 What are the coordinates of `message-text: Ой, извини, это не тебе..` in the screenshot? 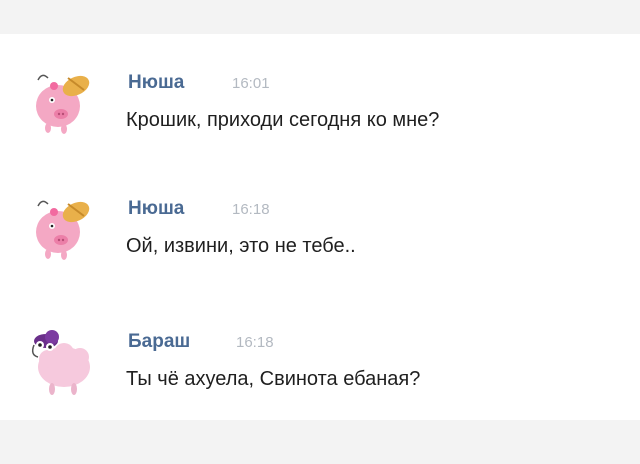 It's located at (241, 246).